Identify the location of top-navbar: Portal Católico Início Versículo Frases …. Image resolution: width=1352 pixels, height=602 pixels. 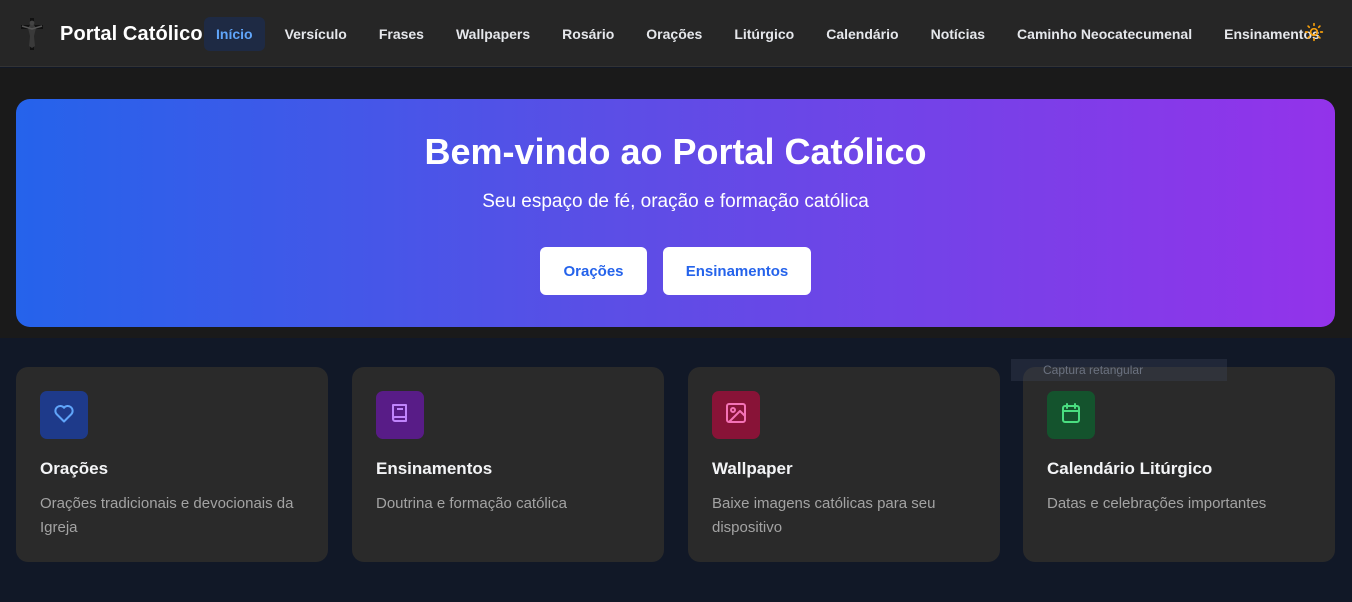
(676, 33).